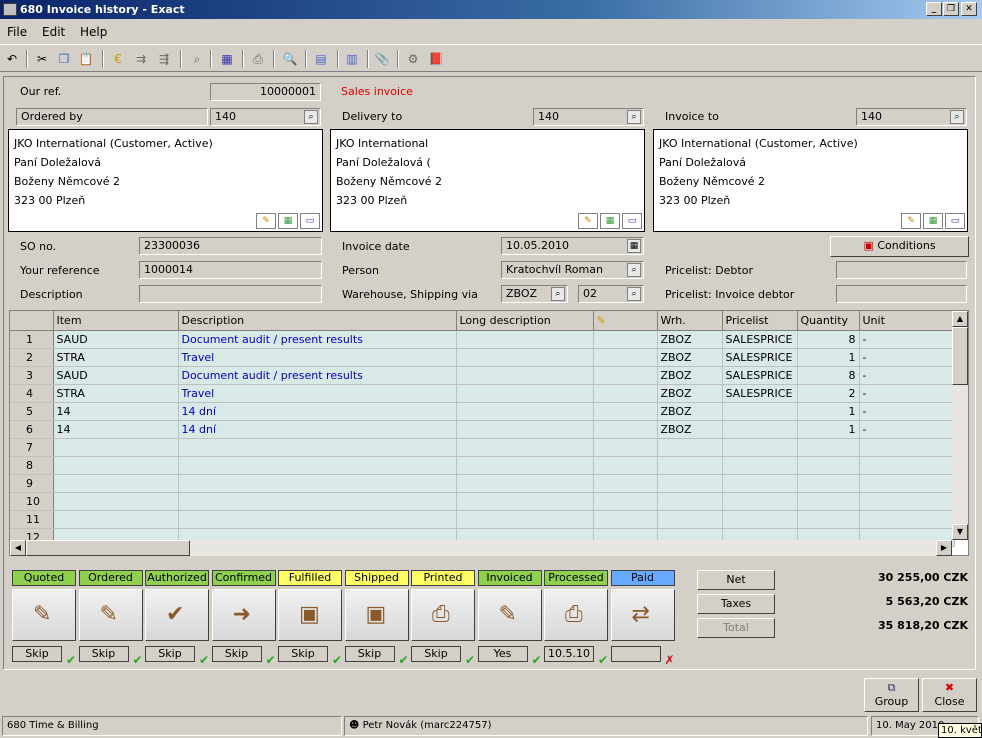 This screenshot has width=982, height=738. Describe the element at coordinates (116, 357) in the screenshot. I see `cell-item: STRA` at that location.